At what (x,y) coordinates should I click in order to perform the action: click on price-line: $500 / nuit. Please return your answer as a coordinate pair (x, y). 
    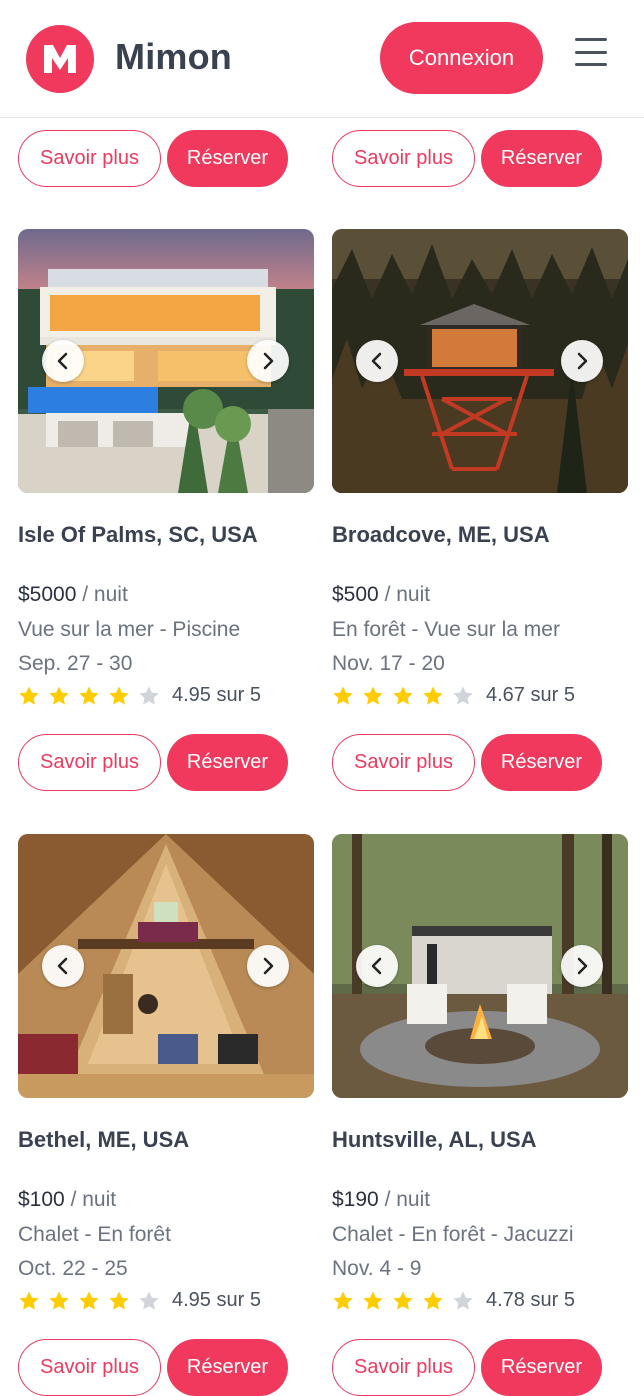
    Looking at the image, I should click on (381, 595).